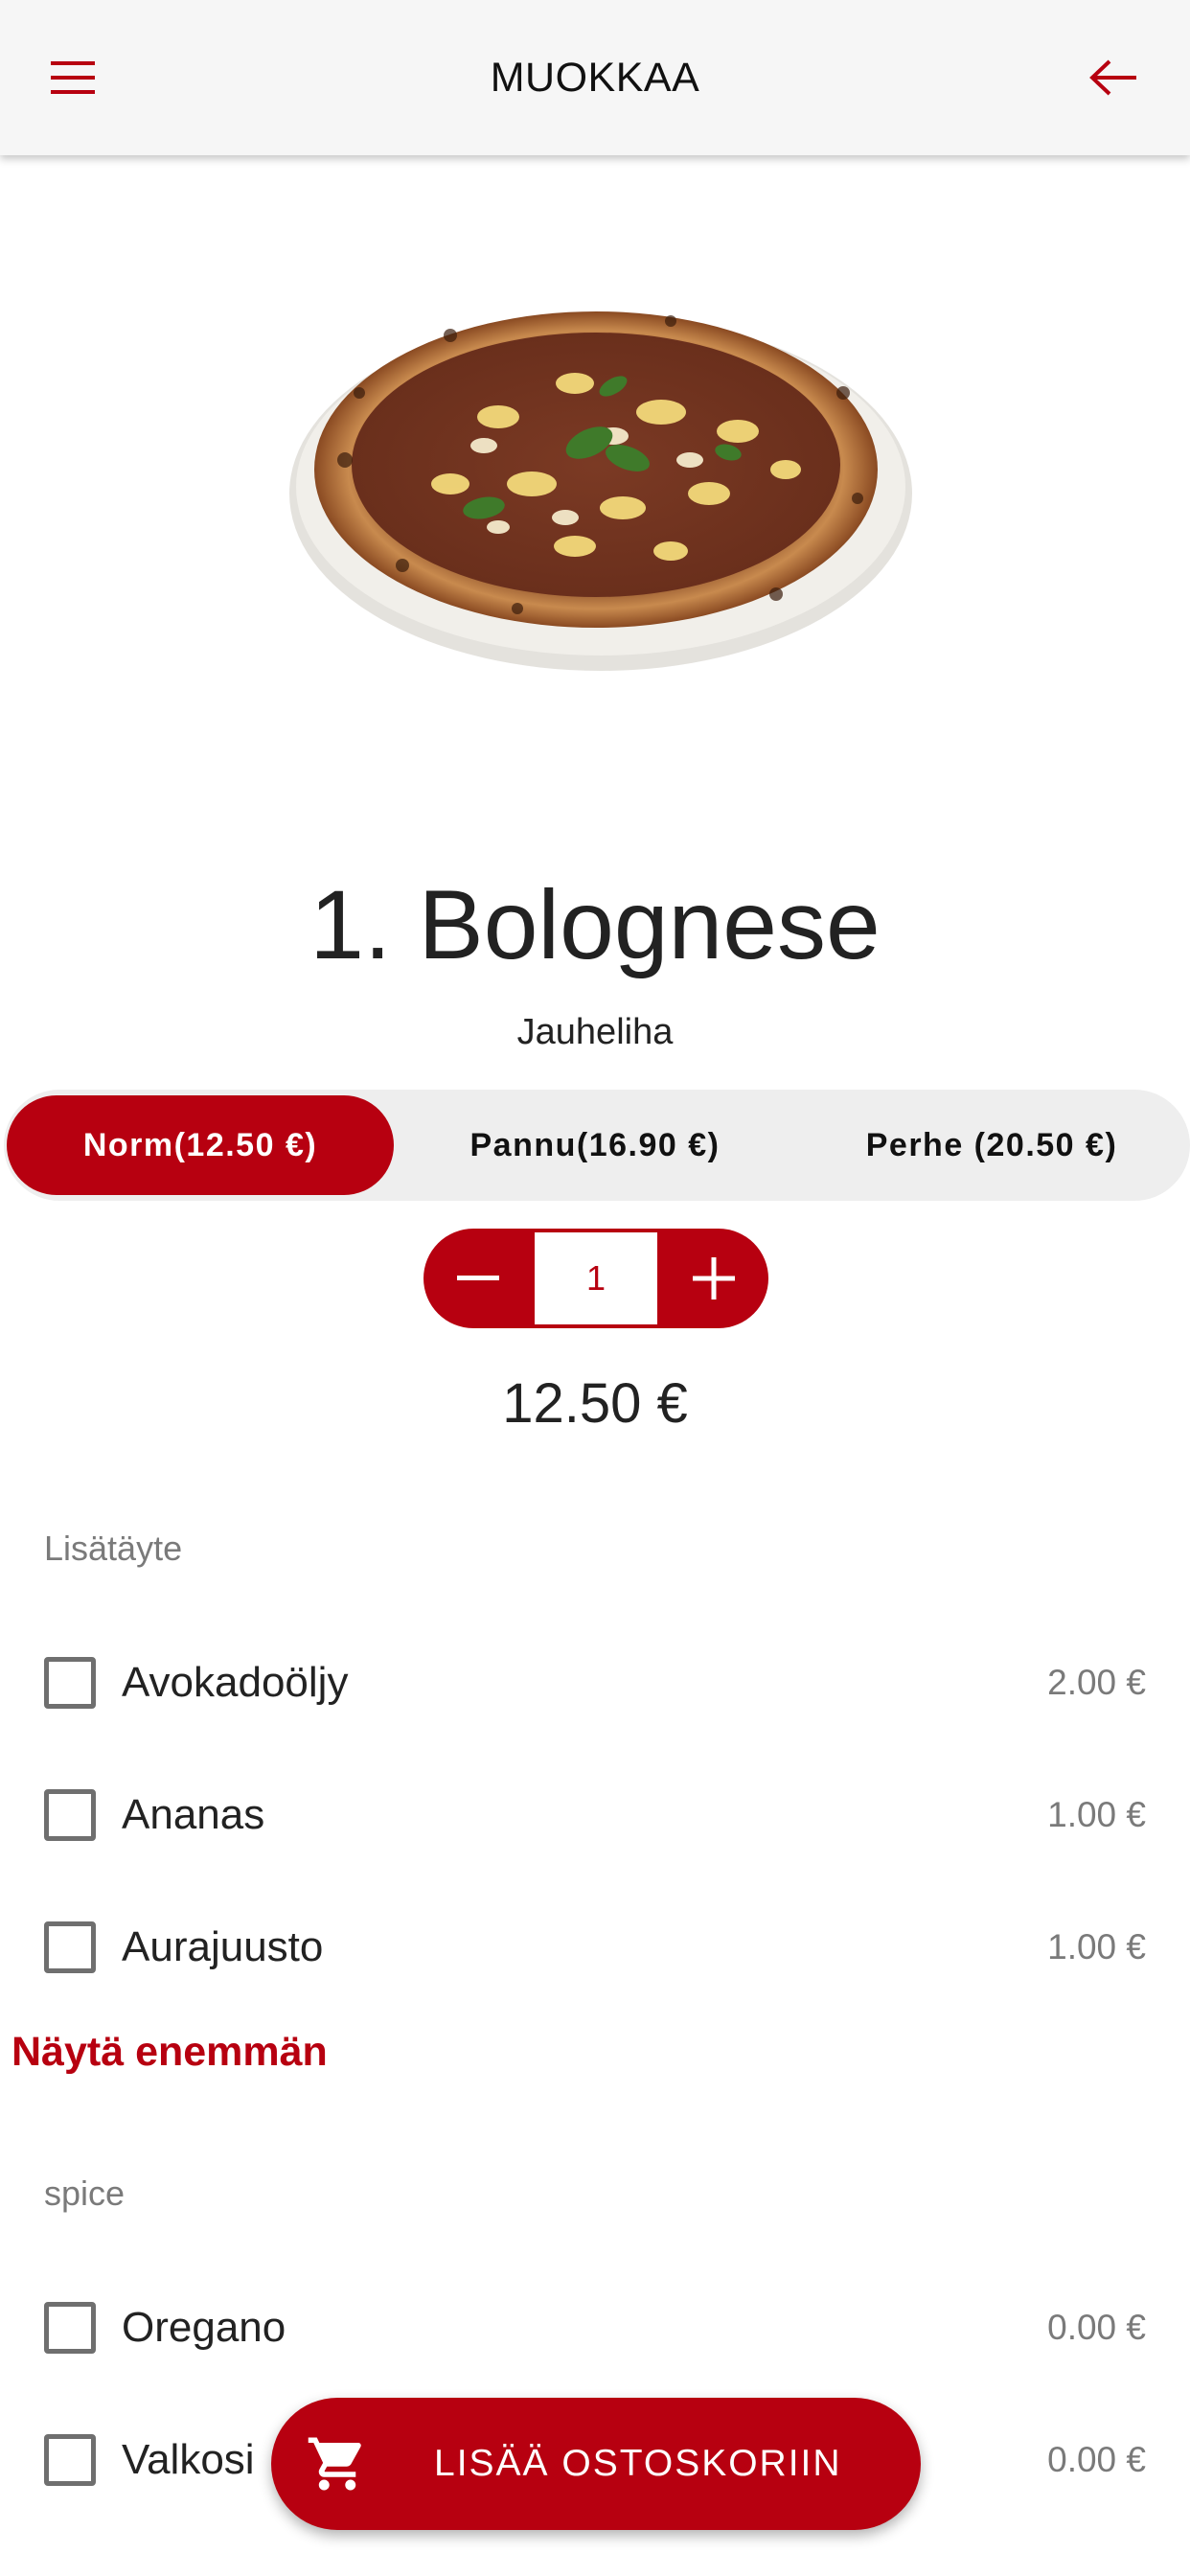 This screenshot has height=2576, width=1190. What do you see at coordinates (170, 2052) in the screenshot?
I see `show-more-link: Näytä enemmän` at bounding box center [170, 2052].